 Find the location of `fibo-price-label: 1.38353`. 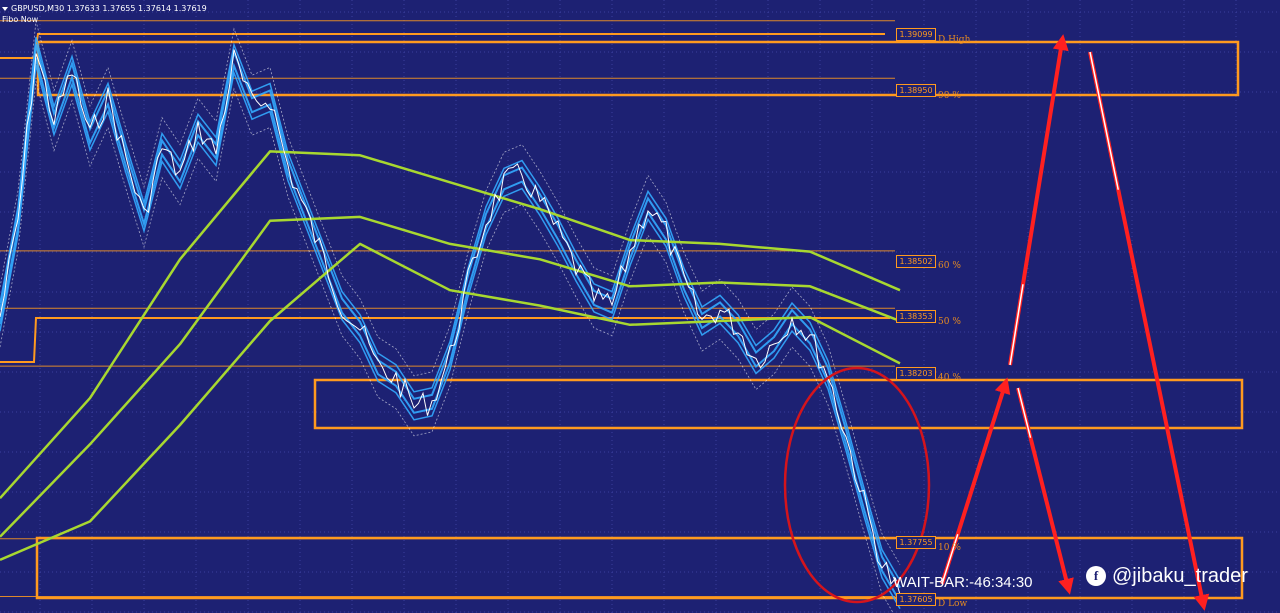

fibo-price-label: 1.38353 is located at coordinates (916, 316).